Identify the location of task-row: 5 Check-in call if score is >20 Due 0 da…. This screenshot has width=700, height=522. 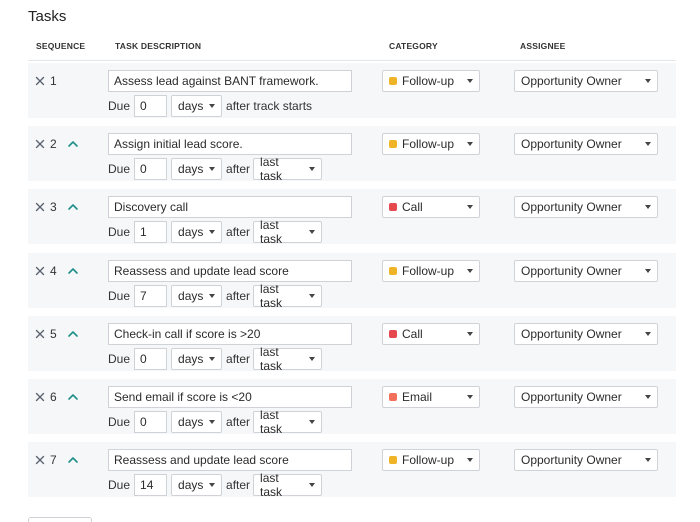
(352, 344).